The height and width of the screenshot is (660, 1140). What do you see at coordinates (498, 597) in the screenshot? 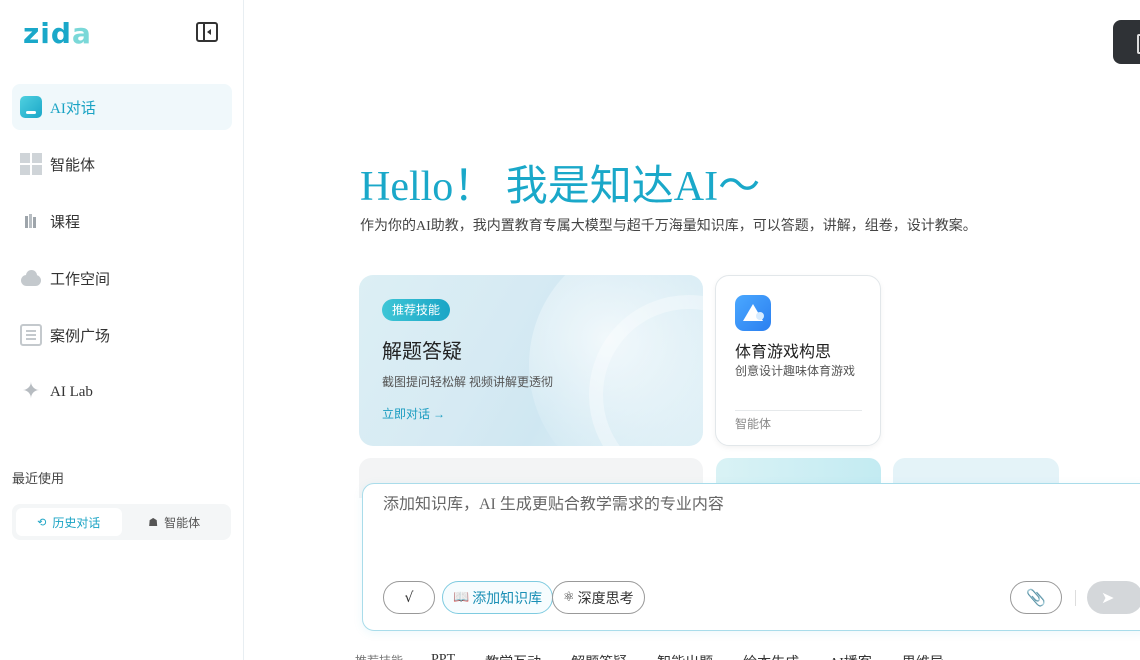
I see `add-knowledge-base-button: 📖 添加知识库` at bounding box center [498, 597].